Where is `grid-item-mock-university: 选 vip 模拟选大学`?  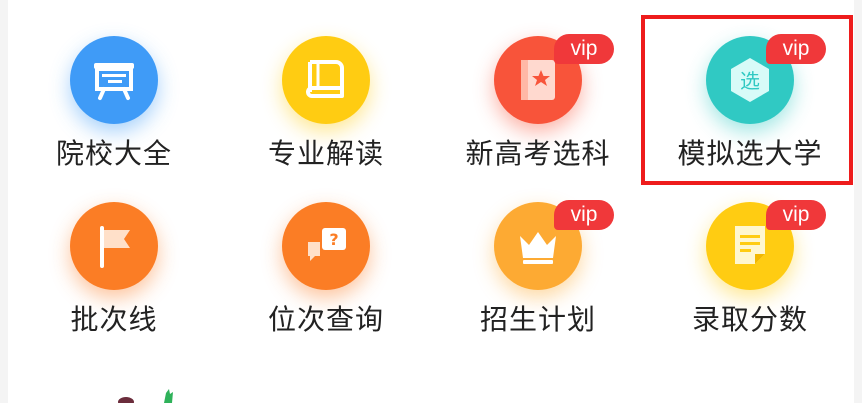 grid-item-mock-university: 选 vip 模拟选大学 is located at coordinates (750, 115).